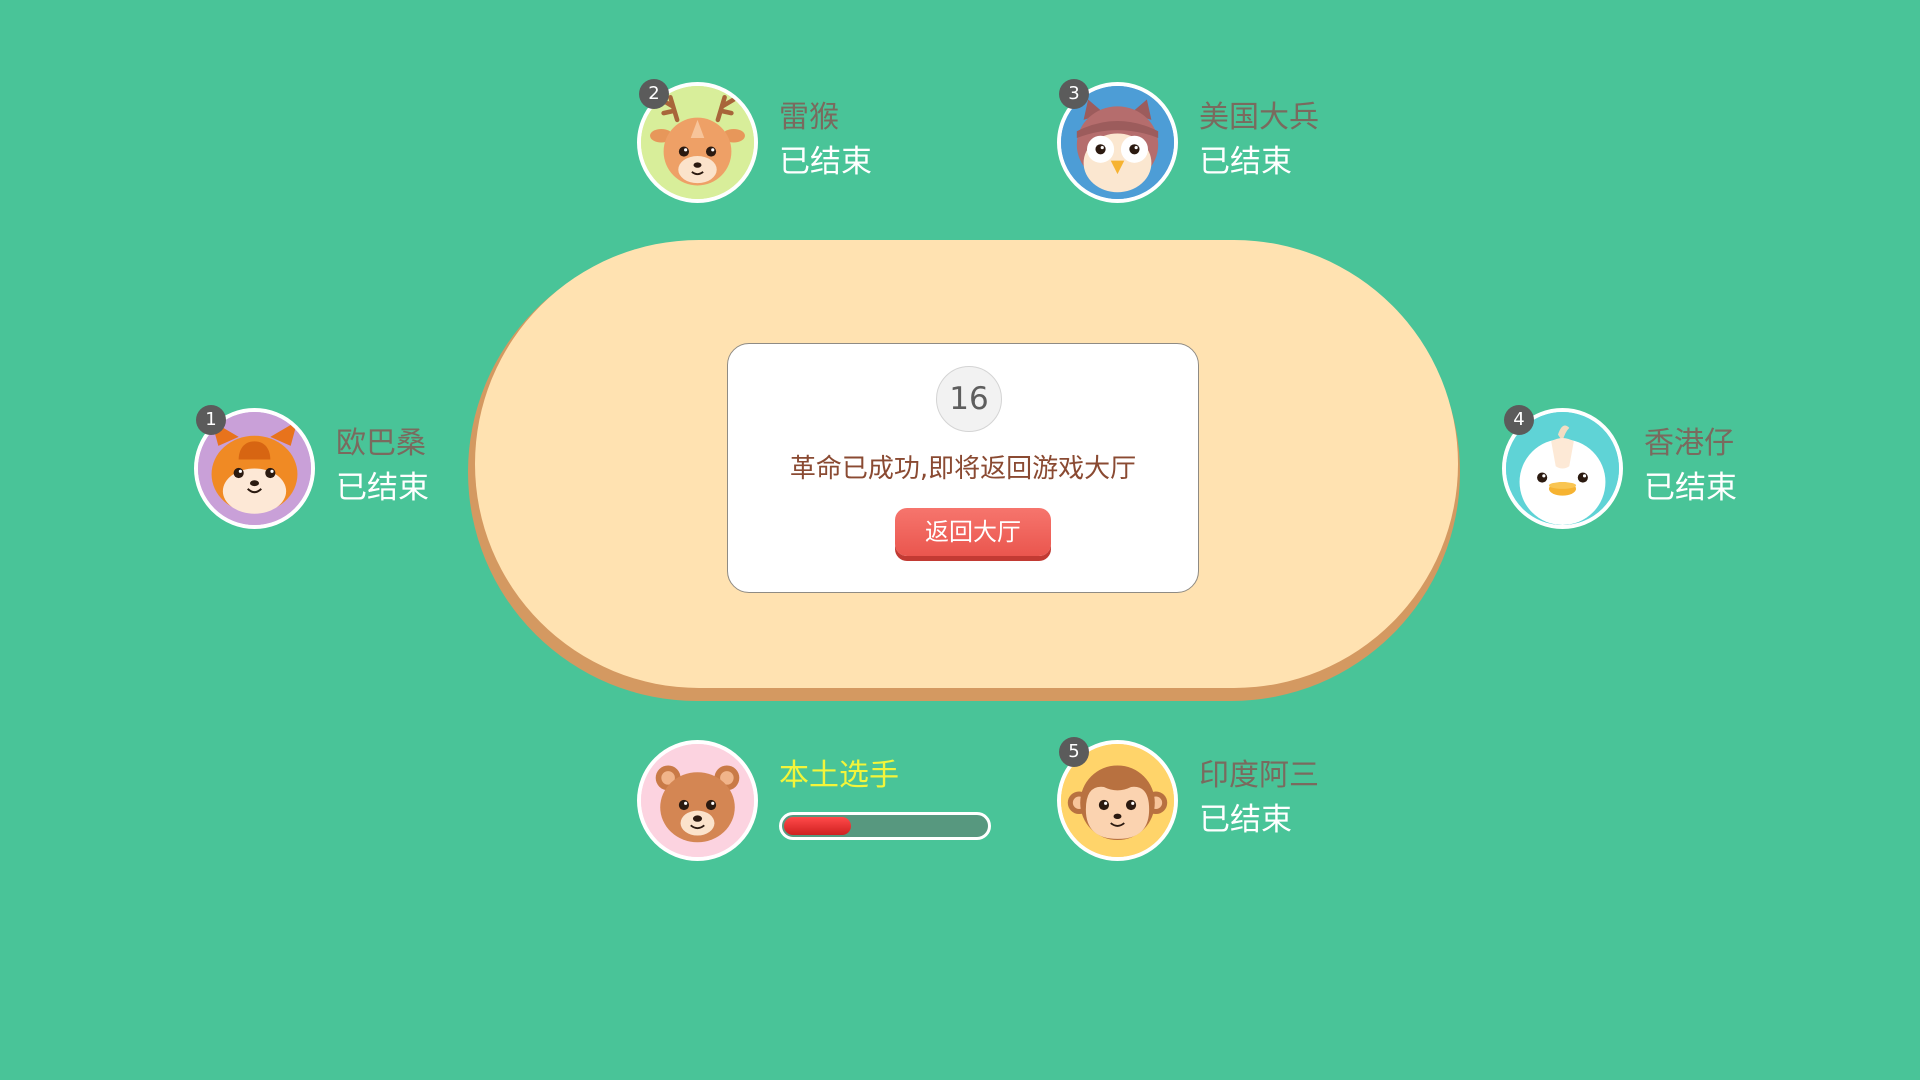 Image resolution: width=1920 pixels, height=1080 pixels. I want to click on player-name: 香港仔, so click(1689, 443).